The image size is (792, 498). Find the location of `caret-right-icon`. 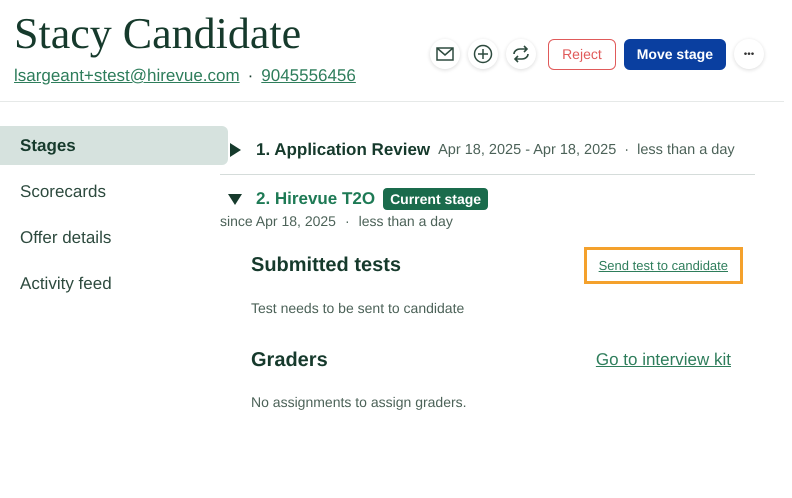

caret-right-icon is located at coordinates (235, 150).